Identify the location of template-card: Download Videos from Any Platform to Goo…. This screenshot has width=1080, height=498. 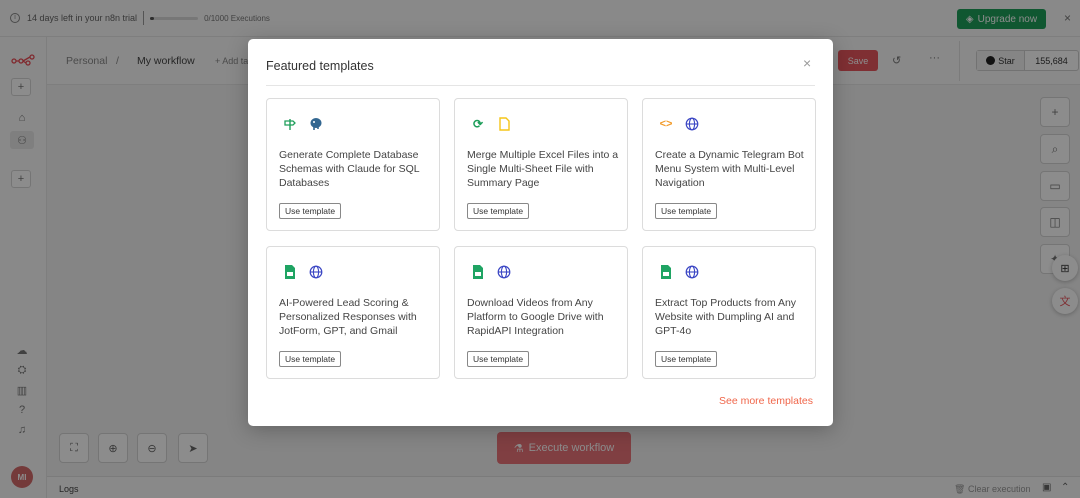
(541, 312).